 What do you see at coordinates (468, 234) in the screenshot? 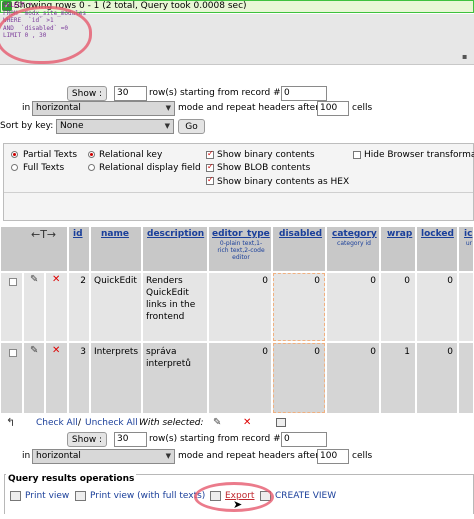
I see `column-name: ic` at bounding box center [468, 234].